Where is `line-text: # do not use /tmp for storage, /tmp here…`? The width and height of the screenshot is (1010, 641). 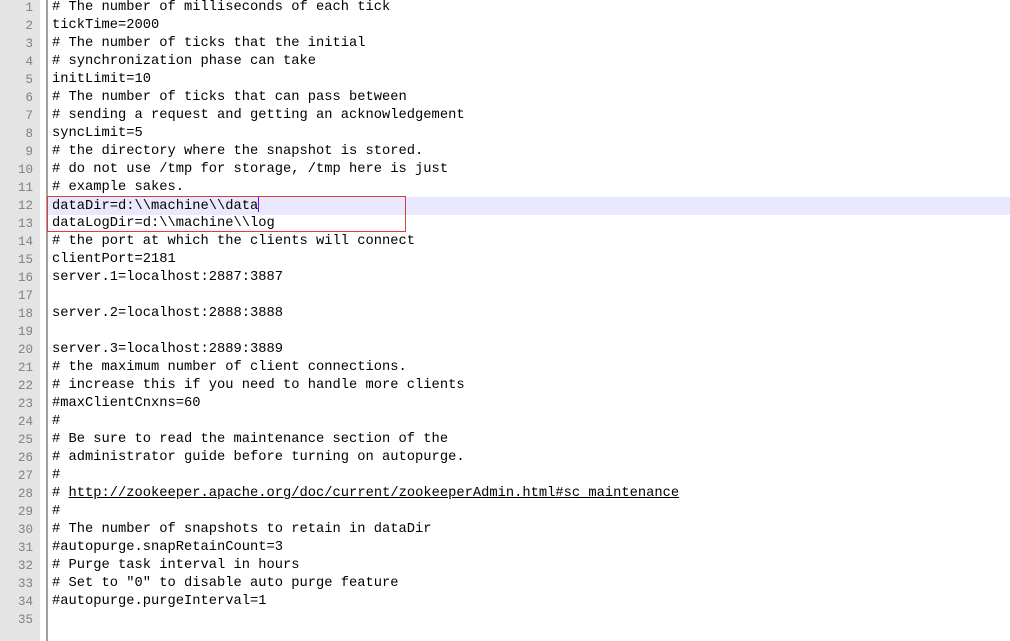 line-text: # do not use /tmp for storage, /tmp here… is located at coordinates (529, 170).